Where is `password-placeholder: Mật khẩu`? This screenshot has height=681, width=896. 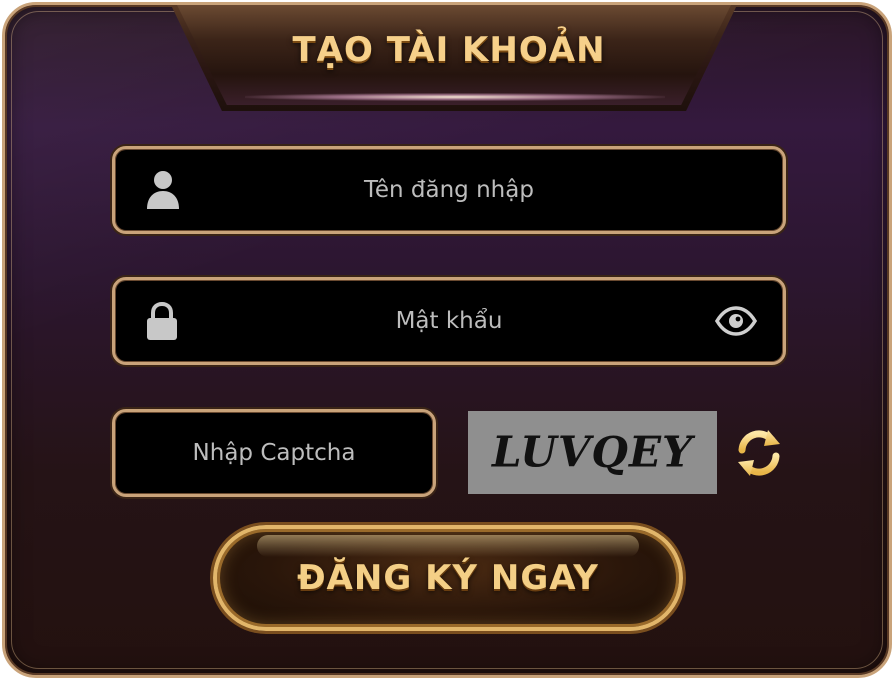
password-placeholder: Mật khẩu is located at coordinates (449, 321).